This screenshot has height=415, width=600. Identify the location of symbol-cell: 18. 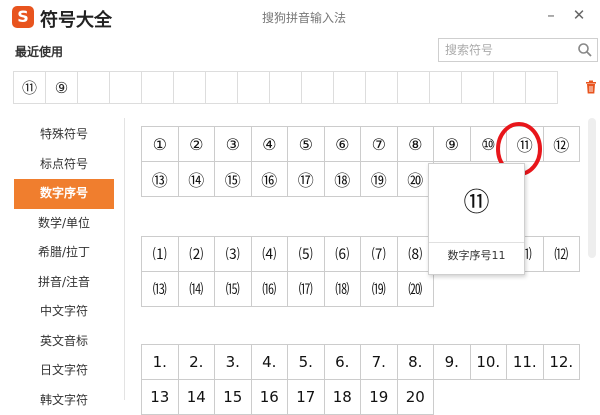
(343, 397).